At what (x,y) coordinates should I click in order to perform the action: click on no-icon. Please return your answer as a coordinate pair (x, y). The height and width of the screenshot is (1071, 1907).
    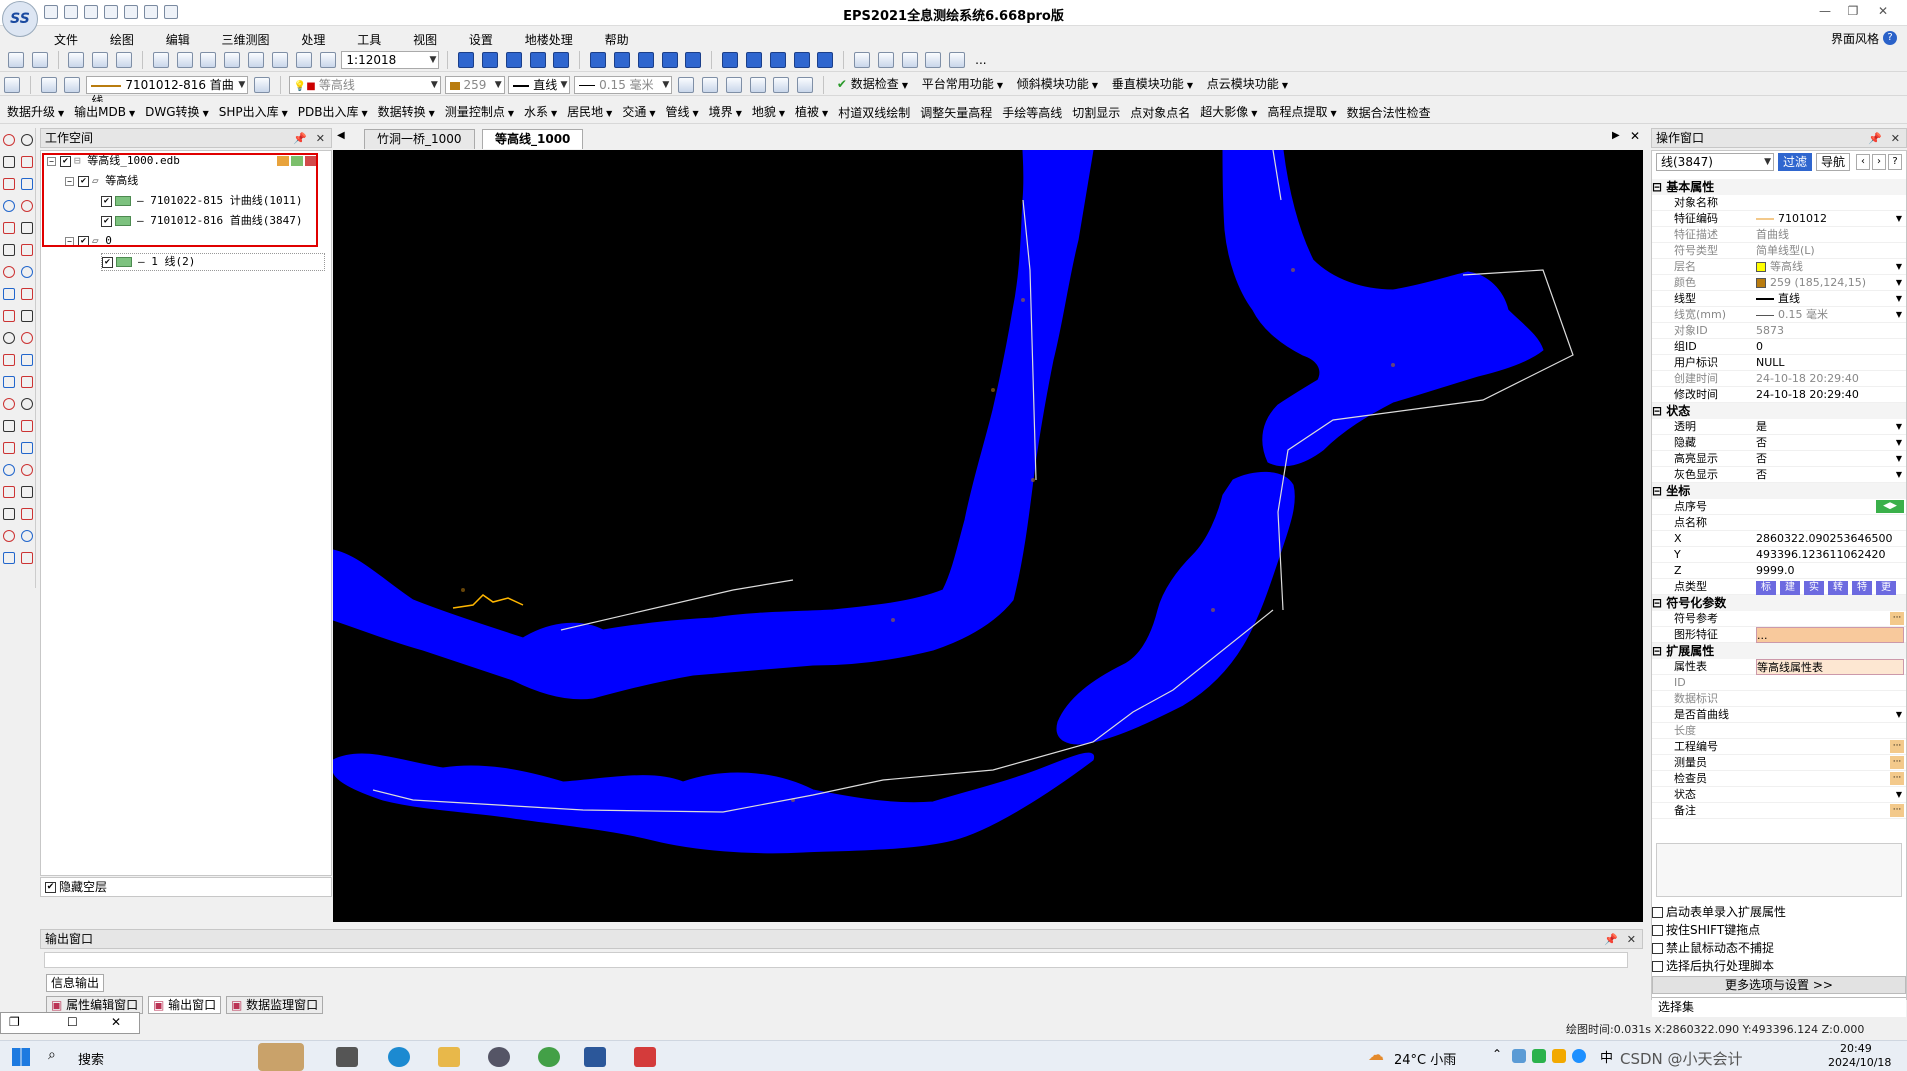
    Looking at the image, I should click on (561, 60).